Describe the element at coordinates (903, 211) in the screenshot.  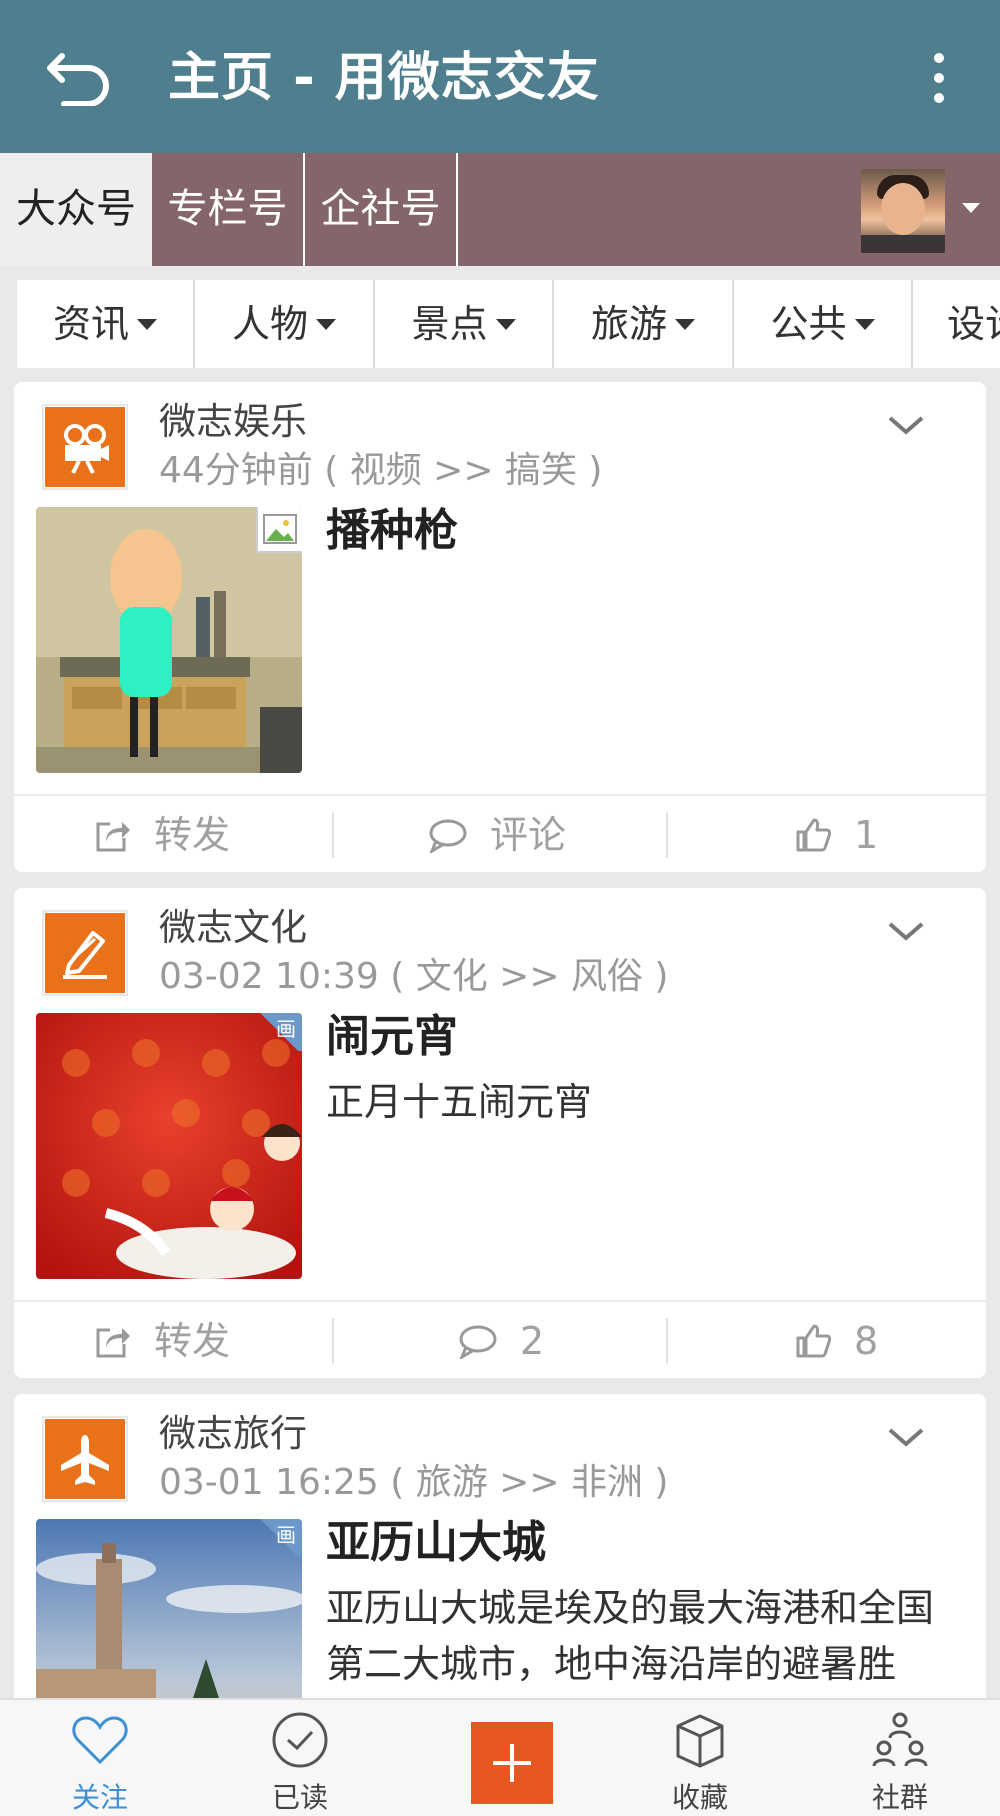
I see `avatar` at that location.